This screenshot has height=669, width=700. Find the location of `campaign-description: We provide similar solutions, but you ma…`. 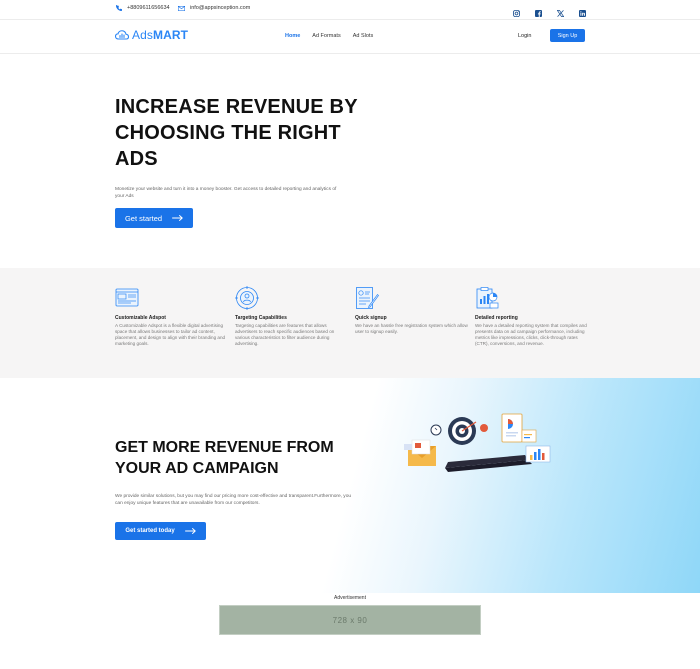

campaign-description: We provide similar solutions, but you ma… is located at coordinates (233, 500).